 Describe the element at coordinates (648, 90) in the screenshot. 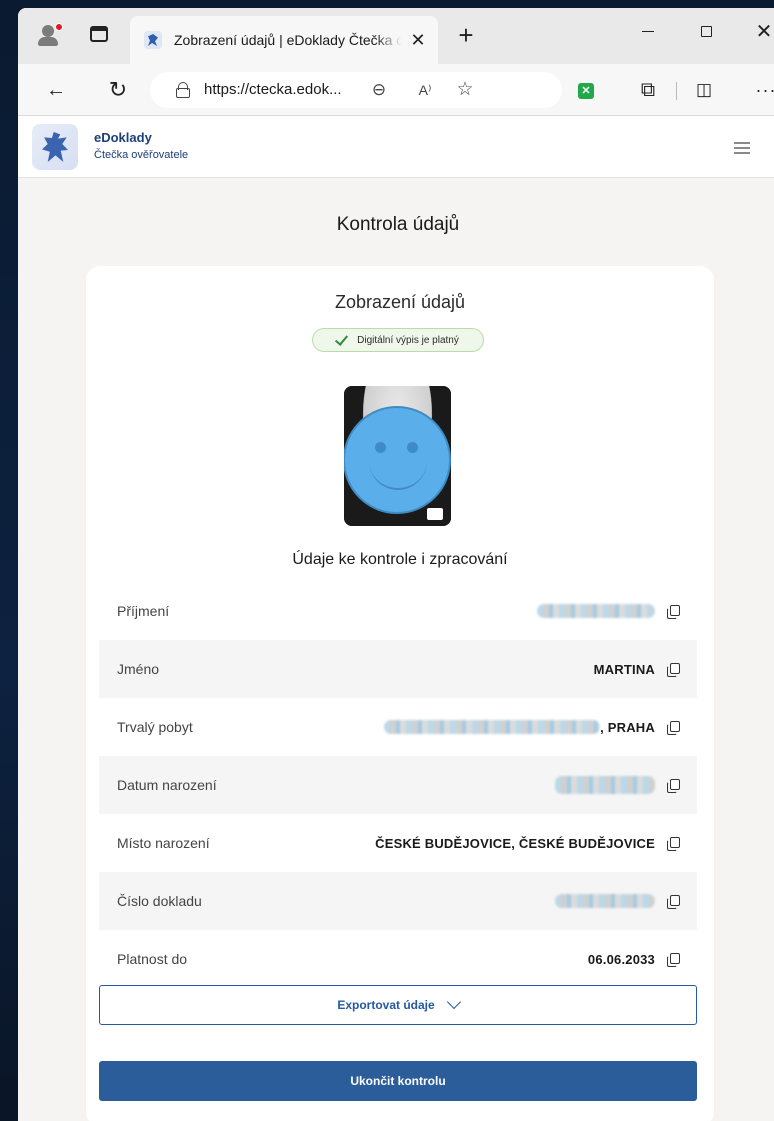

I see `extensions-puzzle-icon: ⧉` at that location.